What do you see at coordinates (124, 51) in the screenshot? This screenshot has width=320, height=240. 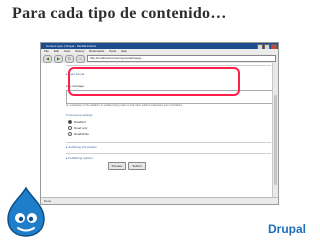 I see `menu-help: Help` at bounding box center [124, 51].